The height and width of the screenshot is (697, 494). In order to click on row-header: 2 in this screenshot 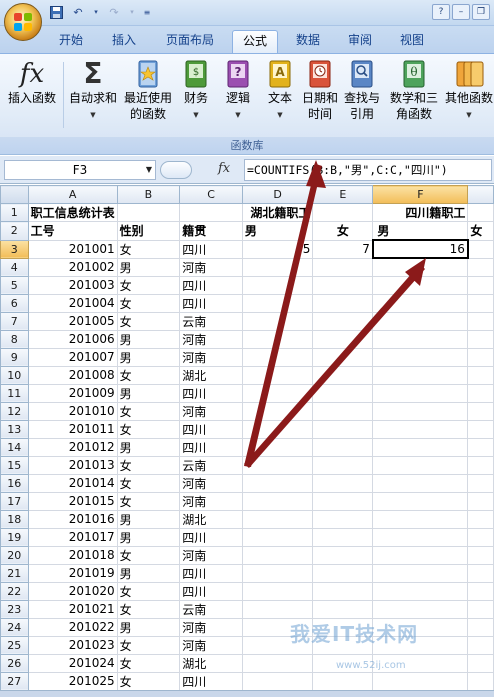, I will do `click(14, 231)`.